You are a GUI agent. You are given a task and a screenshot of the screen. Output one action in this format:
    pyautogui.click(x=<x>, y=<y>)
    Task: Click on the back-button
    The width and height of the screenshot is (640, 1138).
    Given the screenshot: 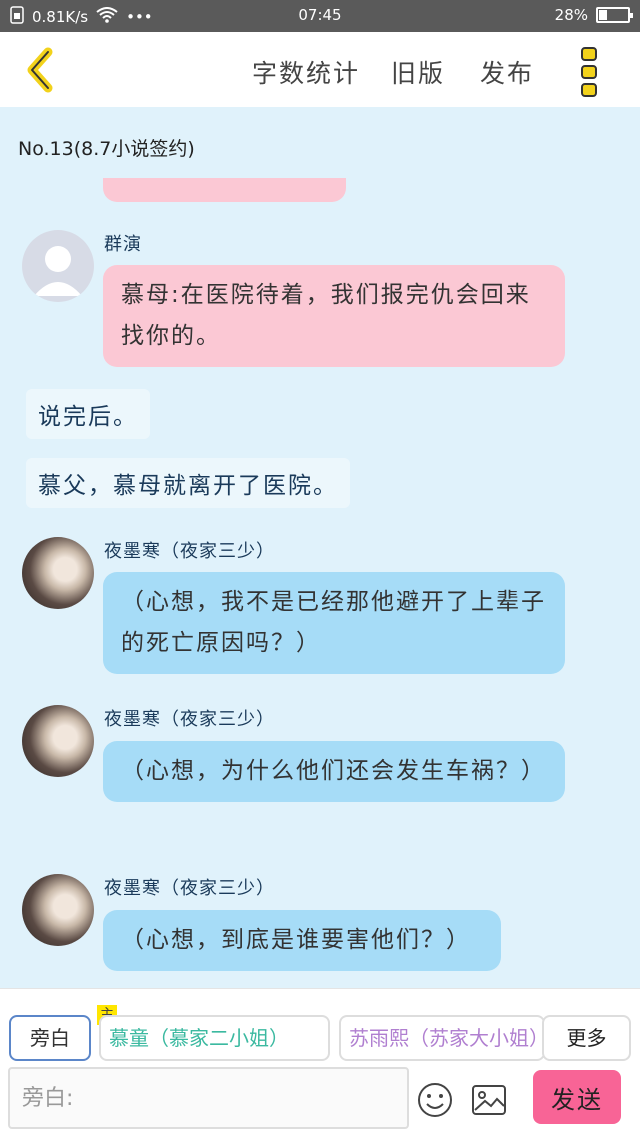 What is the action you would take?
    pyautogui.click(x=42, y=70)
    